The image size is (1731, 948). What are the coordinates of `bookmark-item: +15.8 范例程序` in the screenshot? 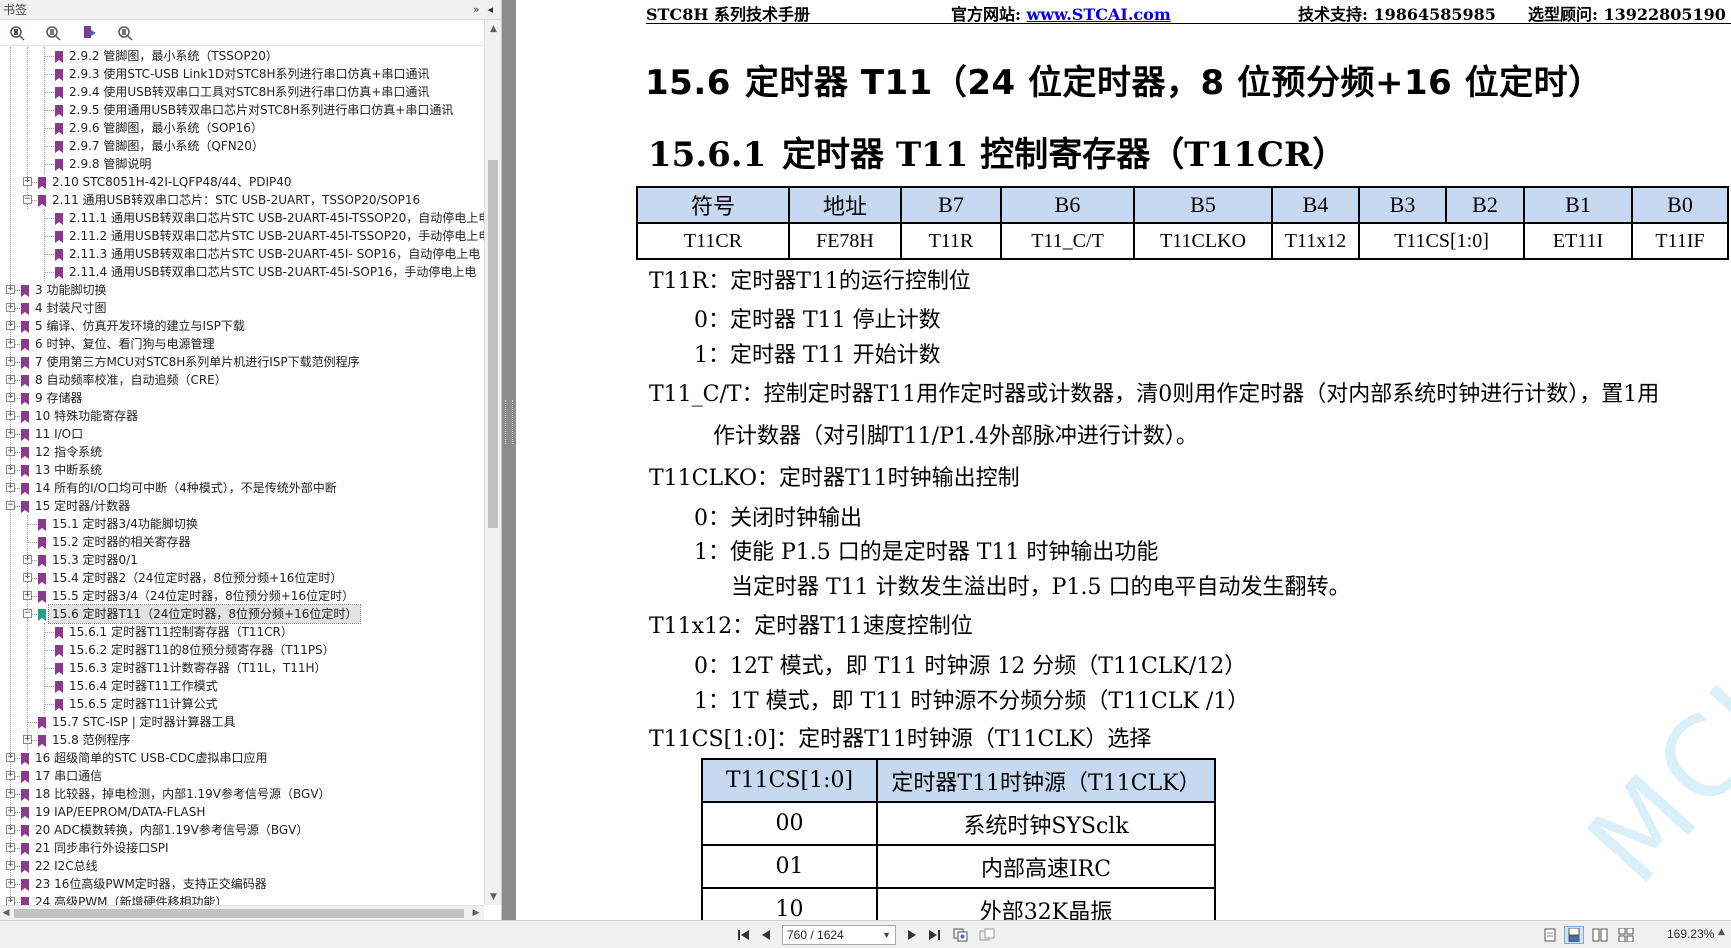 It's located at (242, 740).